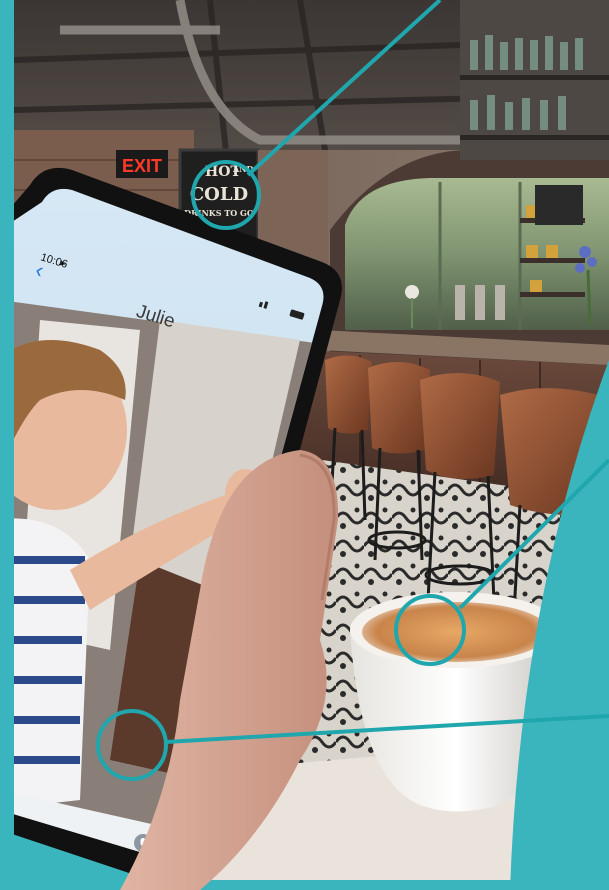  I want to click on left-border, so click(7, 445).